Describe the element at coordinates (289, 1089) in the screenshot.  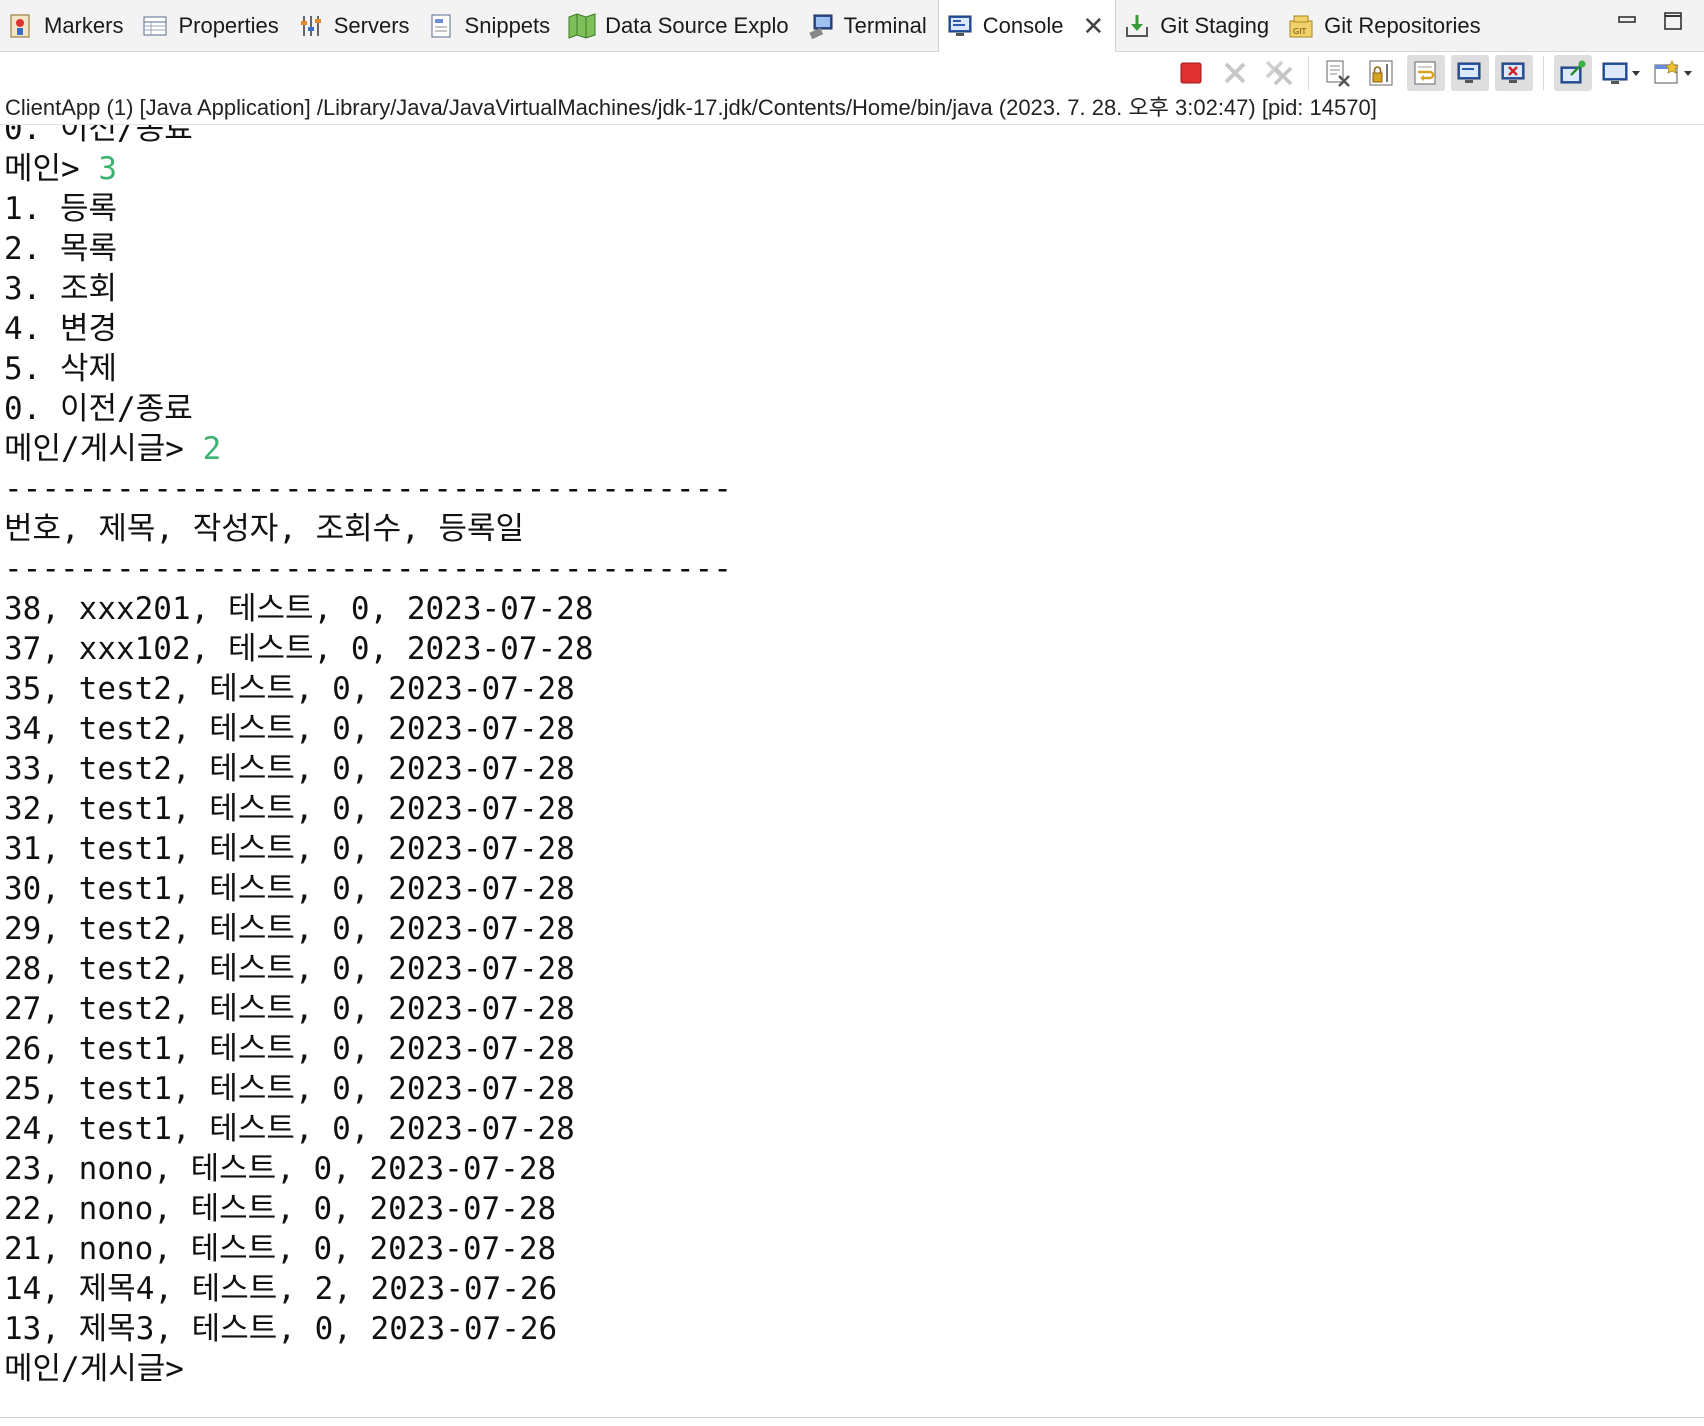
I see `console-output-text: 25, test1, 테스트, 0, 2023-07-28` at that location.